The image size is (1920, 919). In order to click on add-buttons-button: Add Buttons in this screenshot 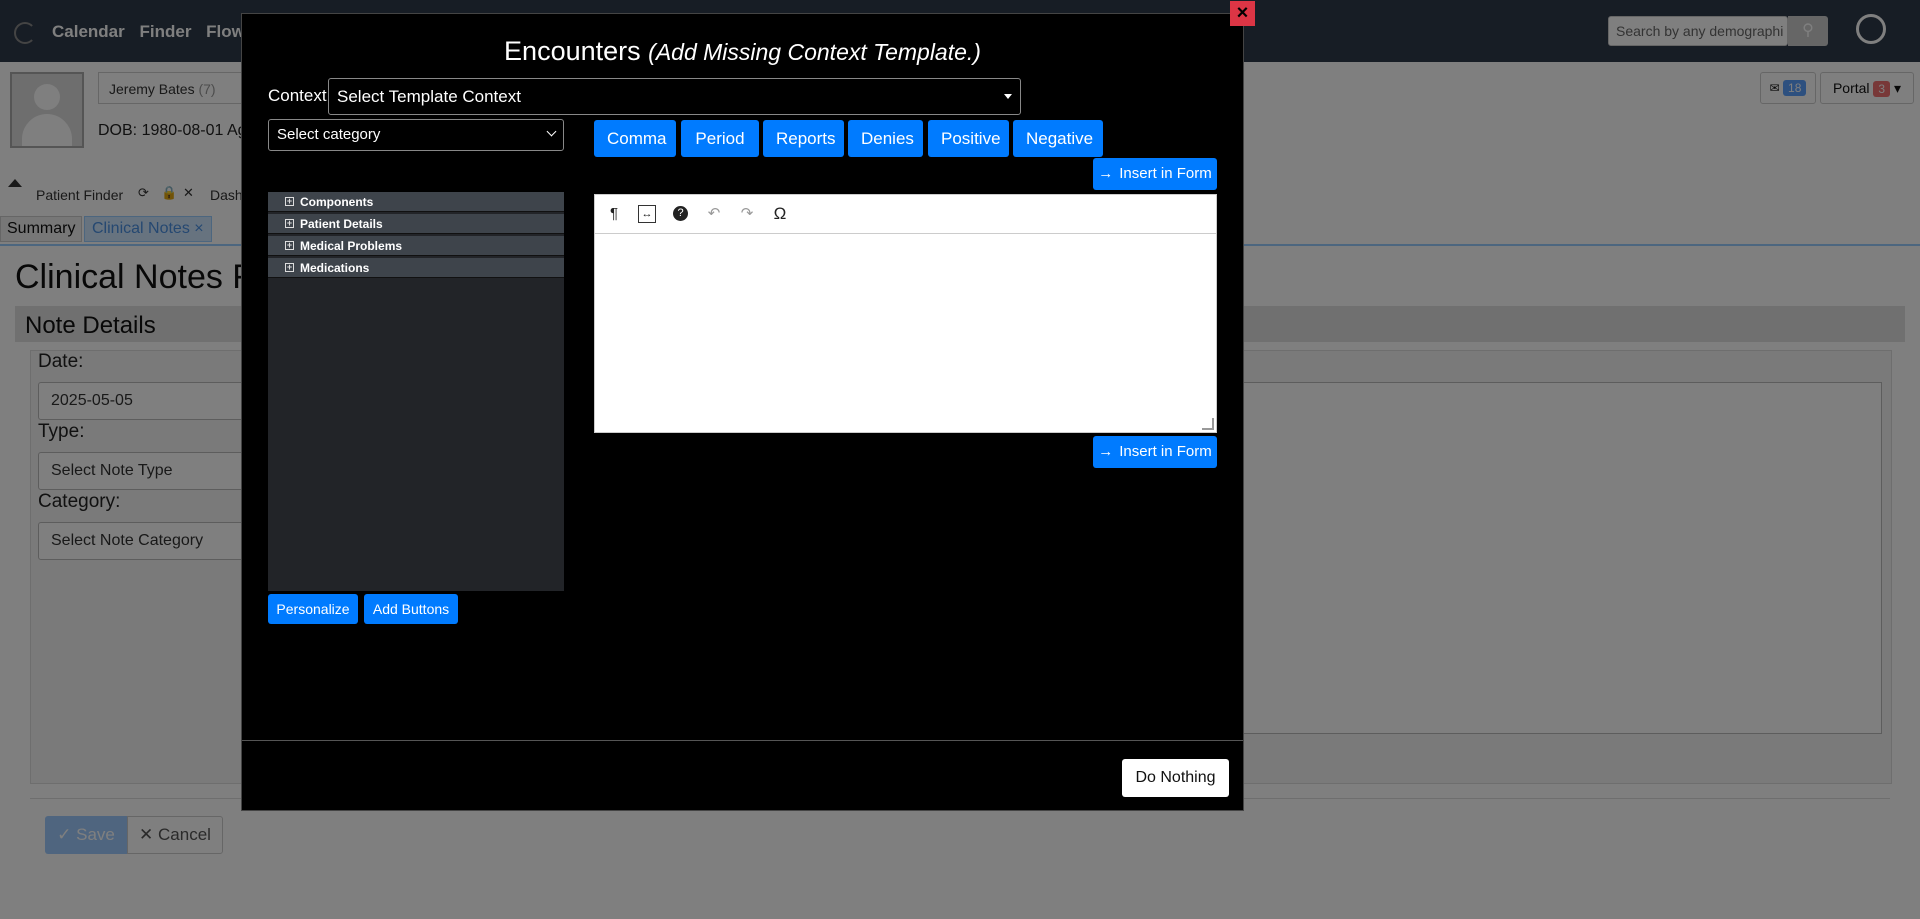, I will do `click(411, 609)`.